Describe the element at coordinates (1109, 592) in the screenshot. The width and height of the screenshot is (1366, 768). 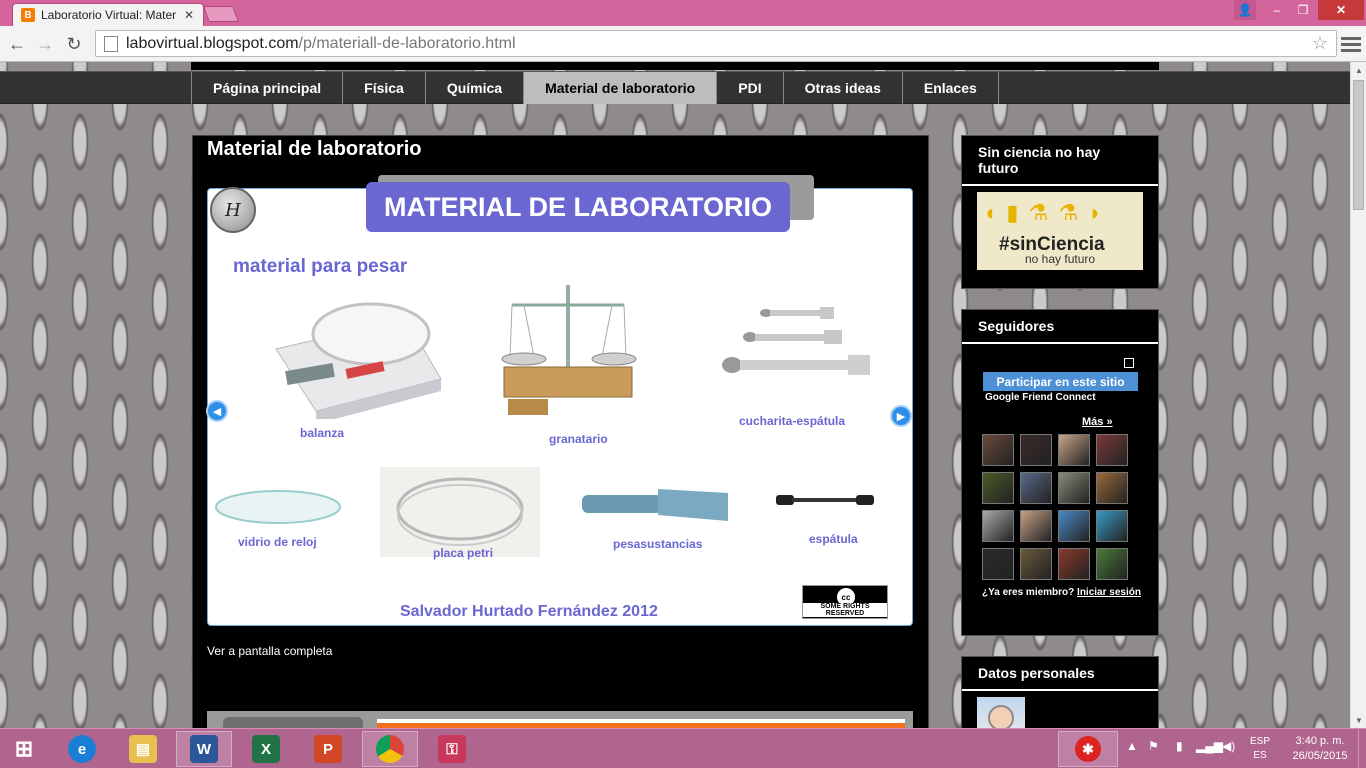
I see `signin-link: Iniciar sesión` at that location.